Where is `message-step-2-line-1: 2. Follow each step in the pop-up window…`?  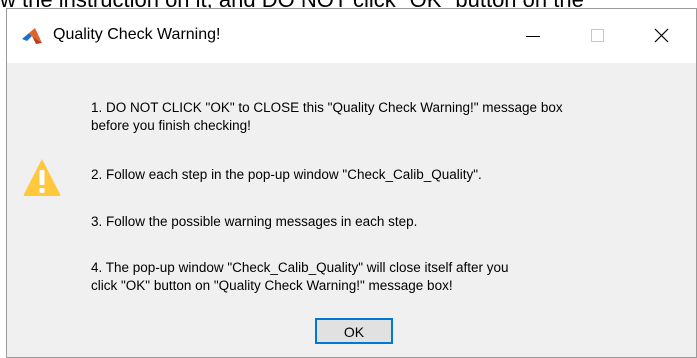 message-step-2-line-1: 2. Follow each step in the pop-up window… is located at coordinates (286, 174).